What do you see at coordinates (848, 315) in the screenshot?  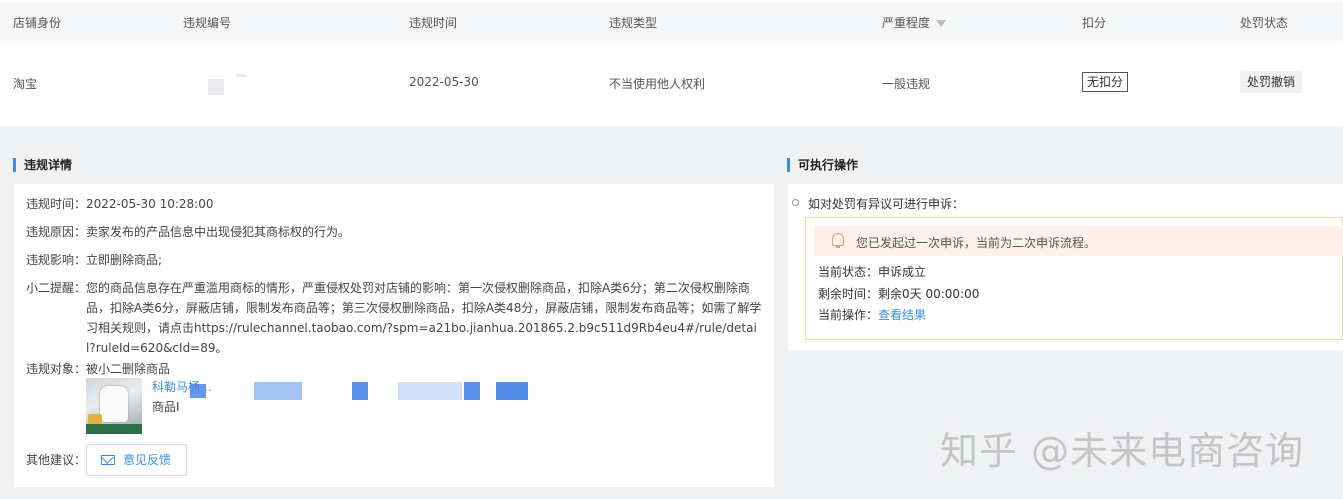 I see `appeal-op-label: 当前操作：` at bounding box center [848, 315].